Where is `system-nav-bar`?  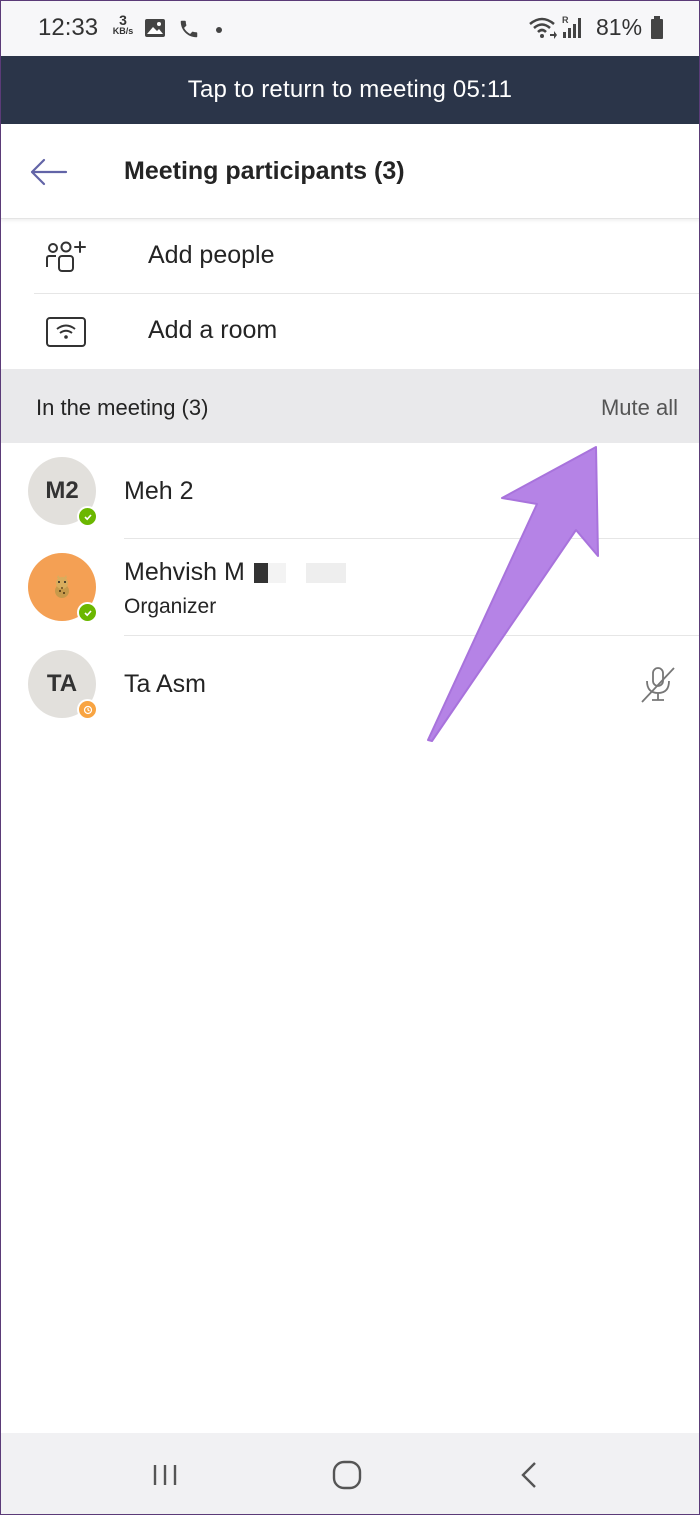
system-nav-bar is located at coordinates (350, 1474).